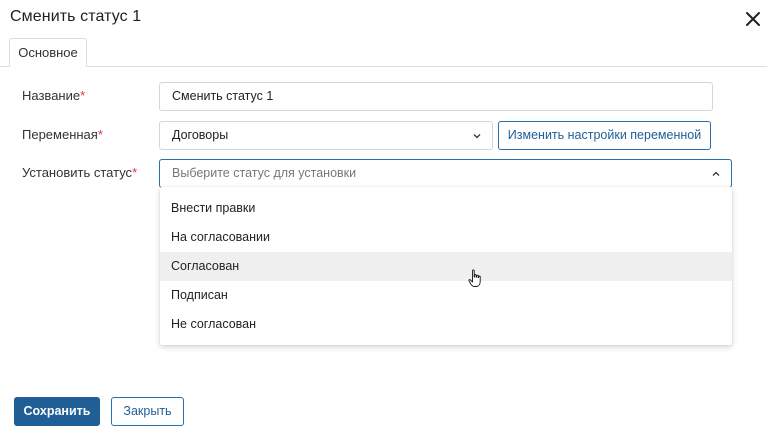 The height and width of the screenshot is (433, 767). I want to click on status-option: Подписан, so click(446, 295).